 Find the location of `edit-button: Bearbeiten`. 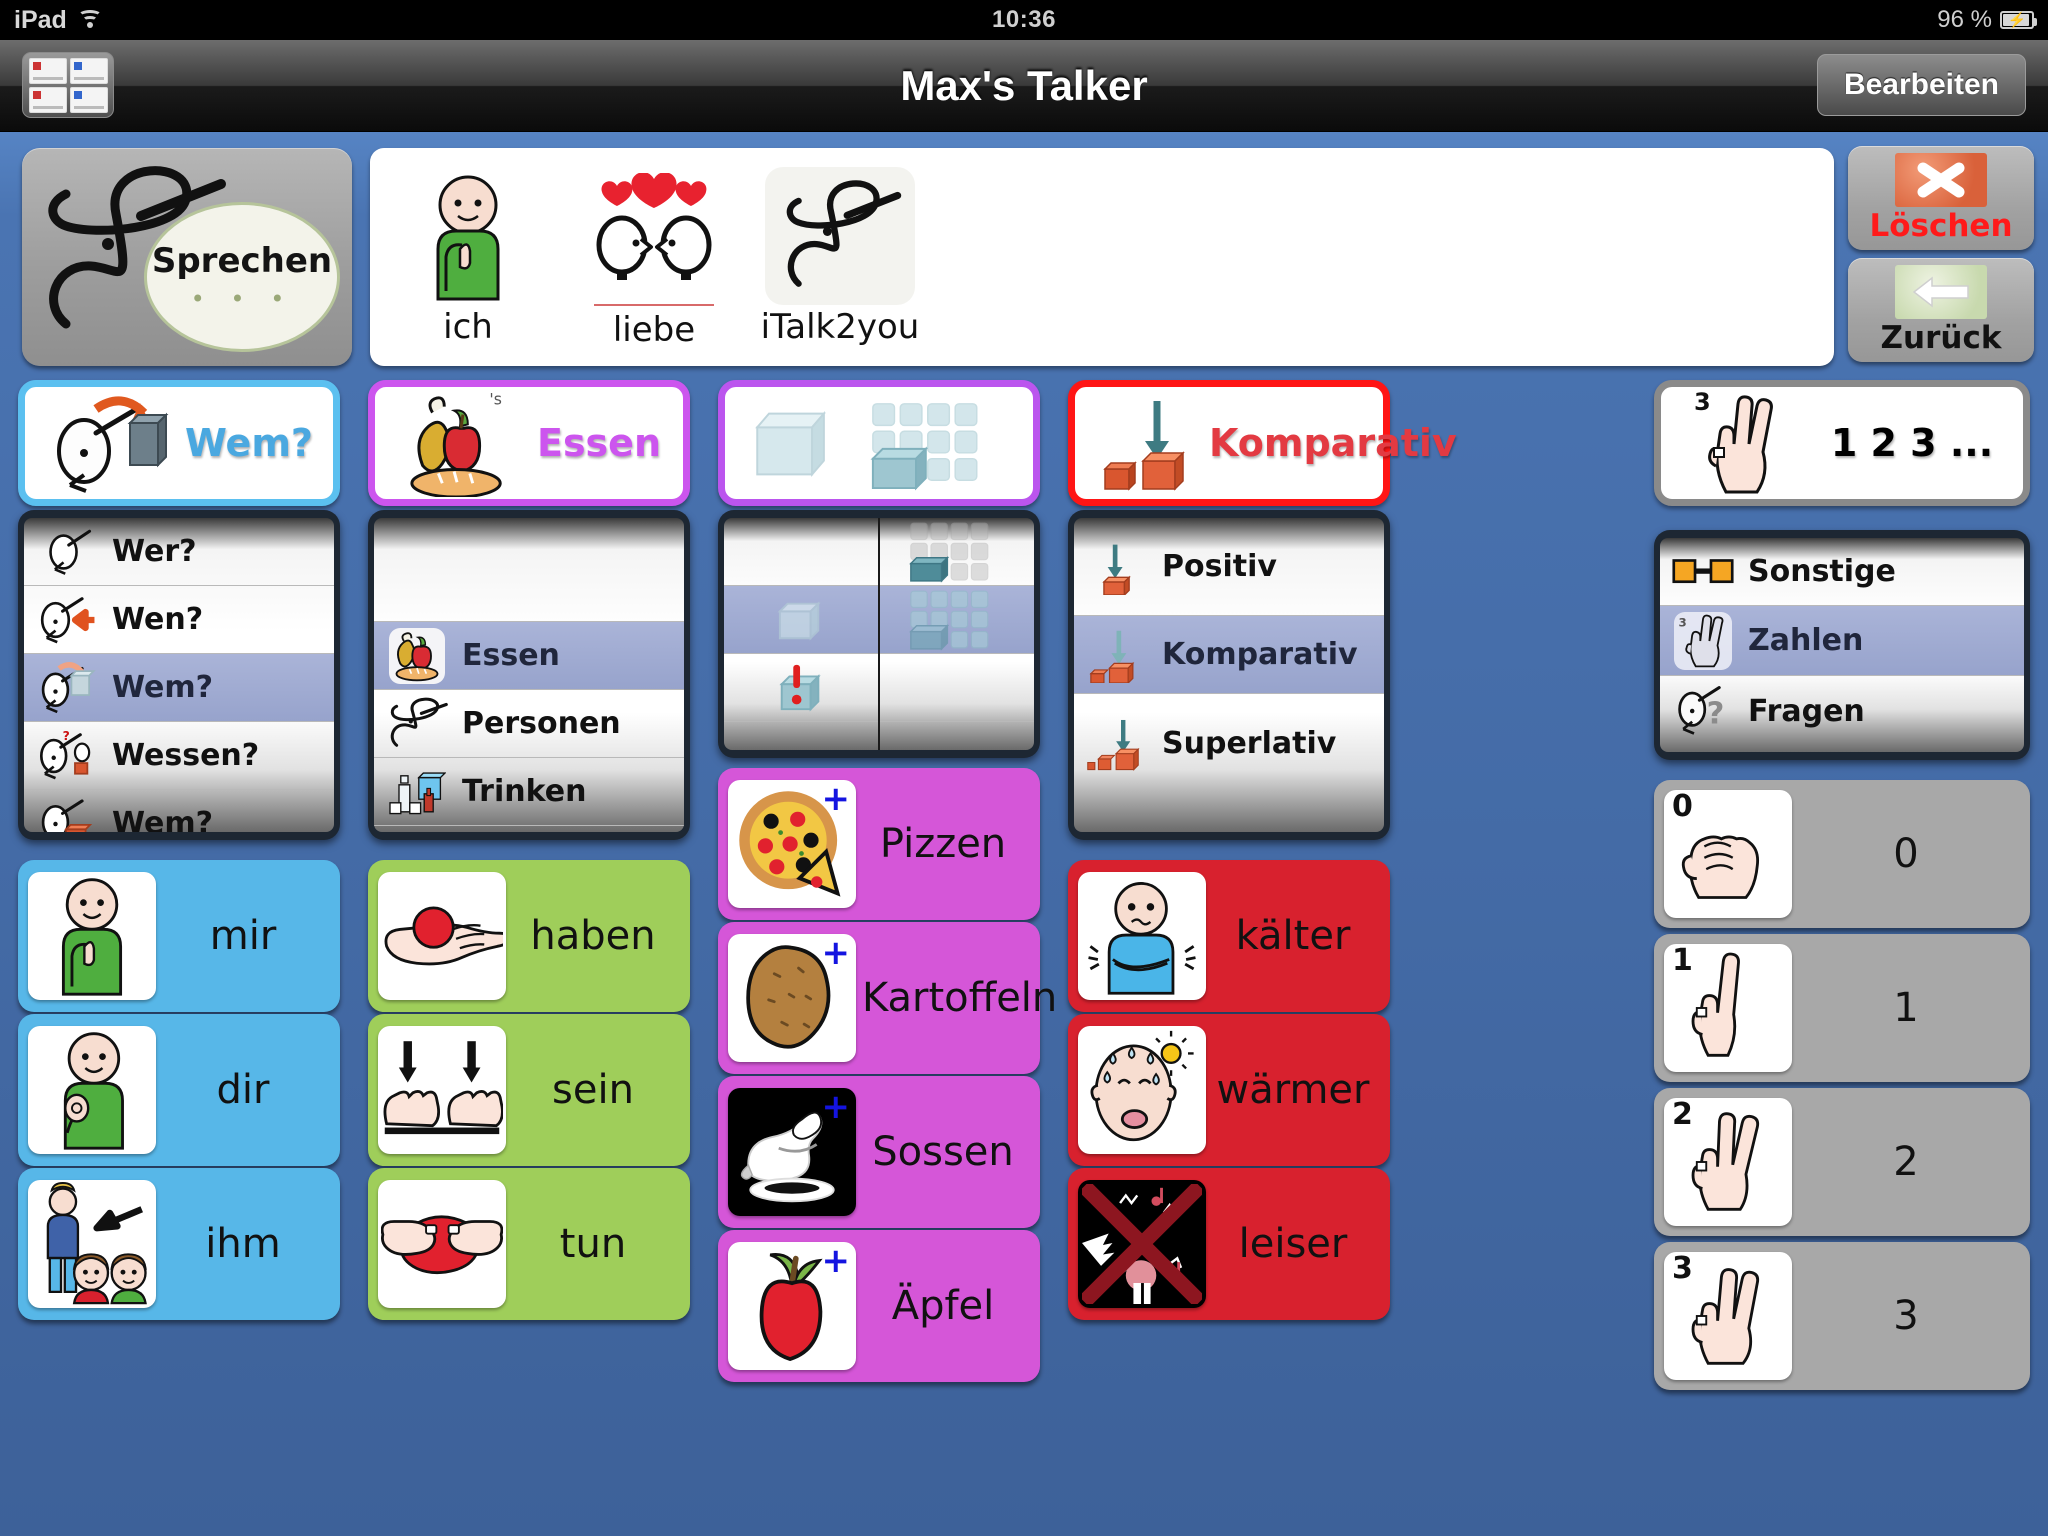

edit-button: Bearbeiten is located at coordinates (1921, 85).